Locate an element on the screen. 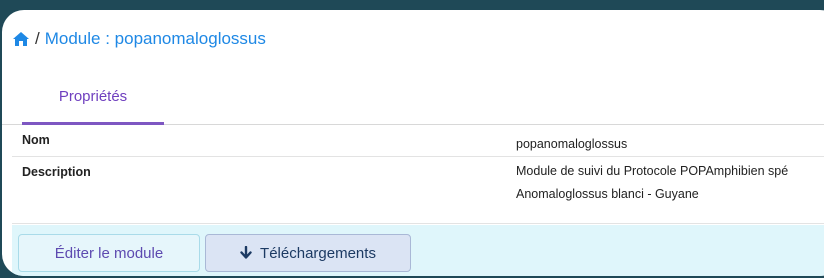  property-key-nom: Nom is located at coordinates (36, 140).